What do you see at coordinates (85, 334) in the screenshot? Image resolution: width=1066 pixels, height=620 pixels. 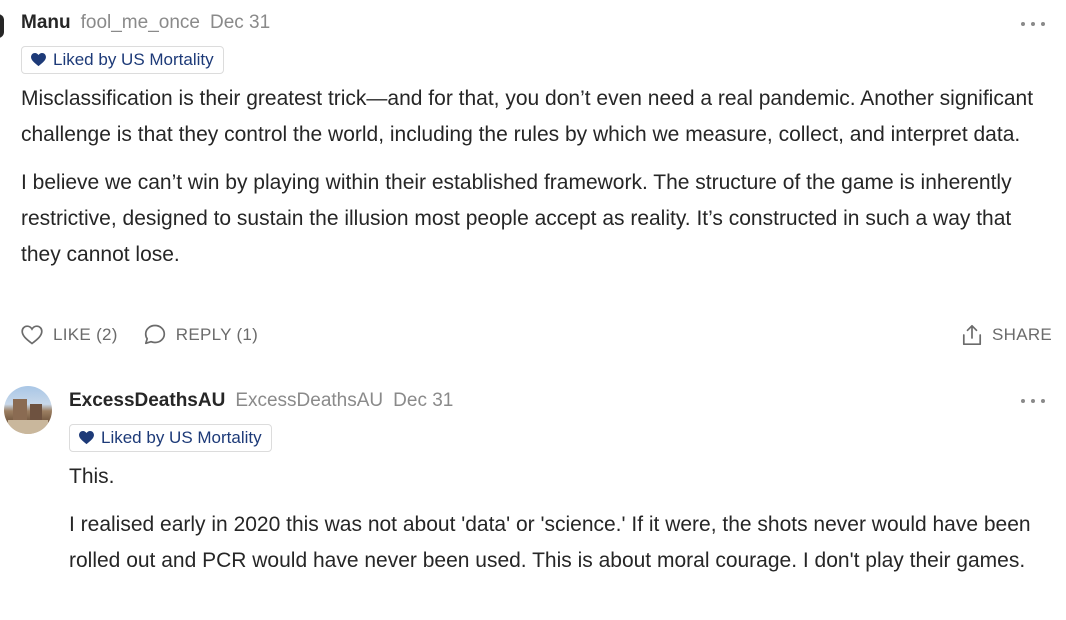 I see `like-label: LIKE (2)` at bounding box center [85, 334].